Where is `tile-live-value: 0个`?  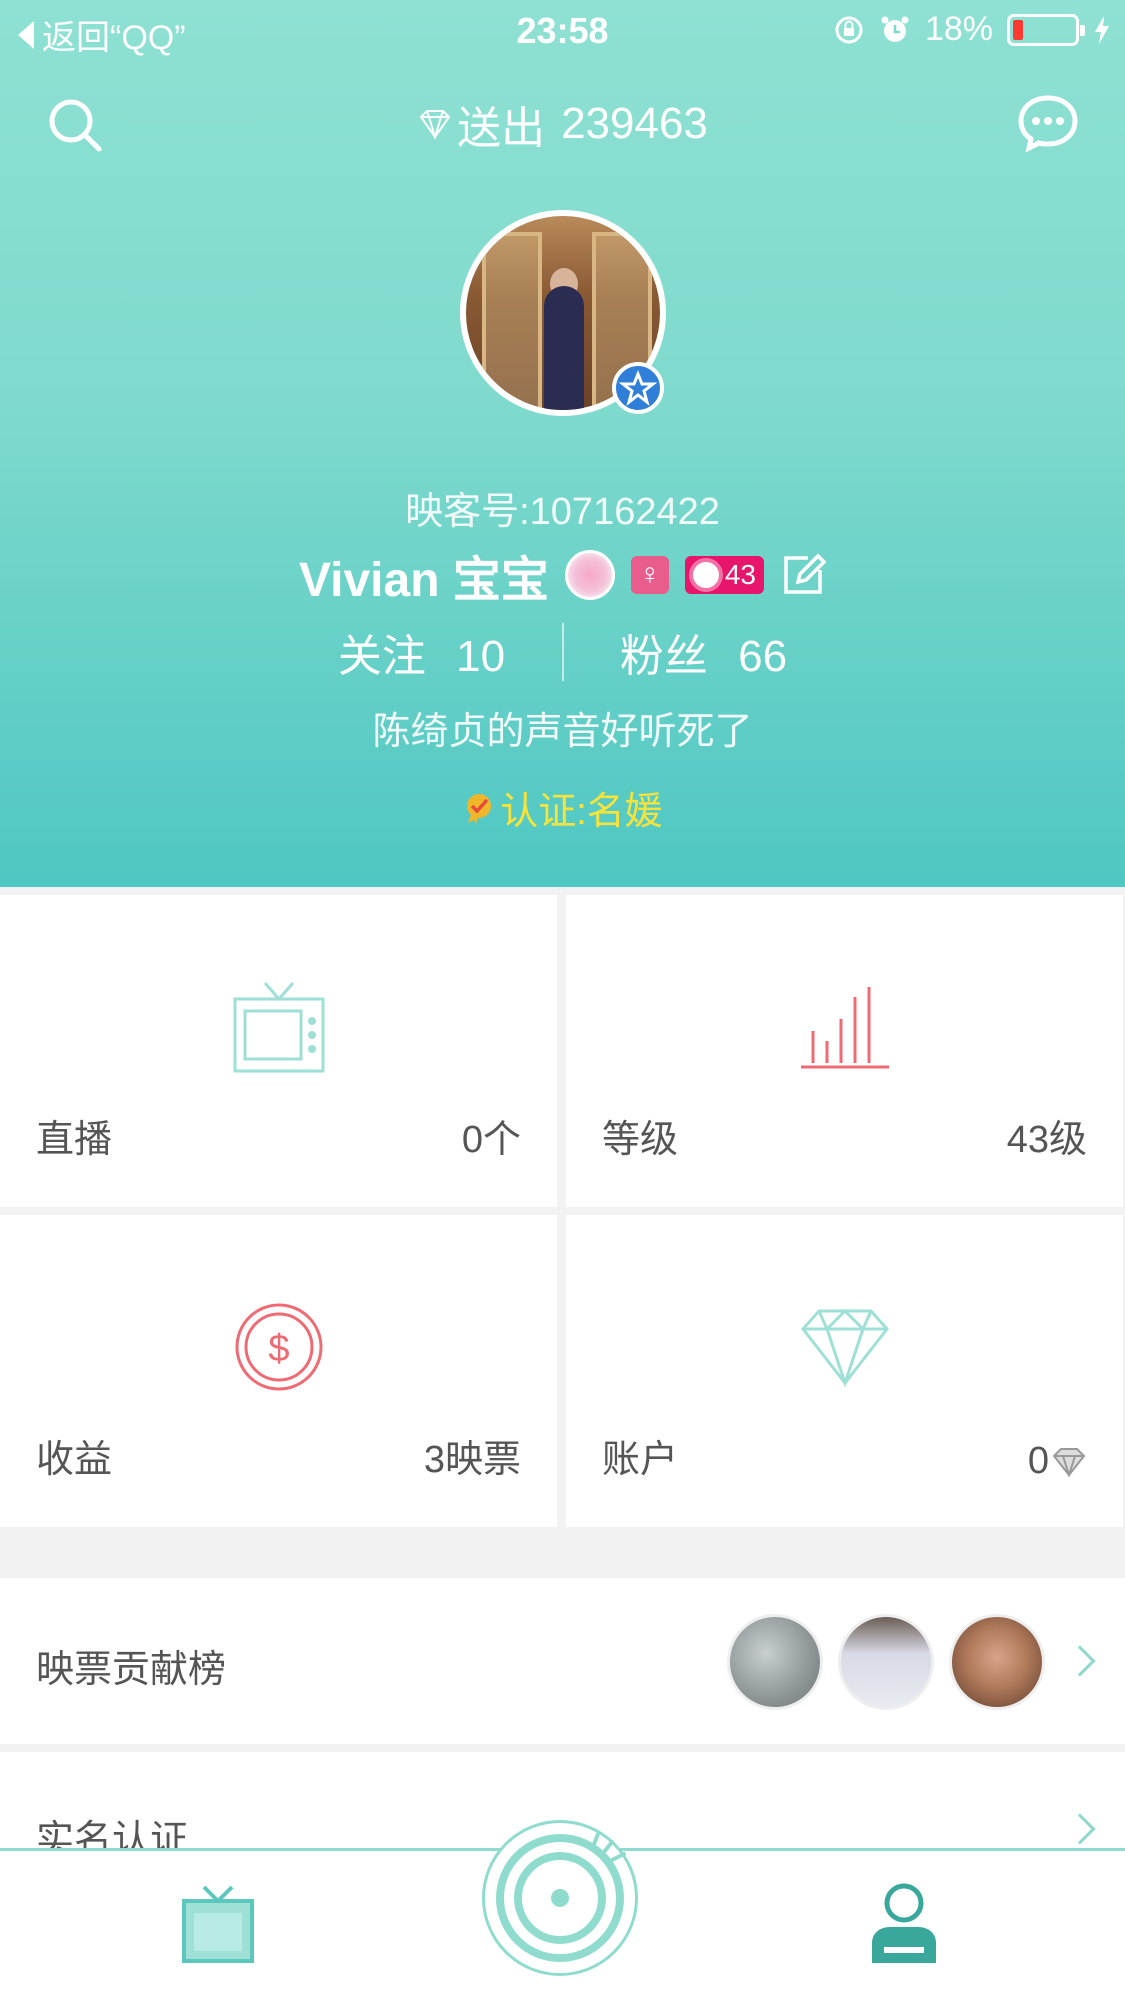
tile-live-value: 0个 is located at coordinates (491, 1140).